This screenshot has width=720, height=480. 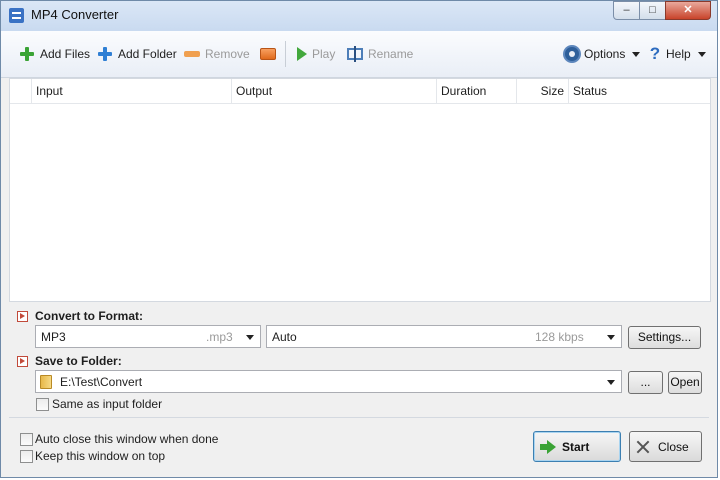 I want to click on format-extension: .mp3, so click(x=219, y=337).